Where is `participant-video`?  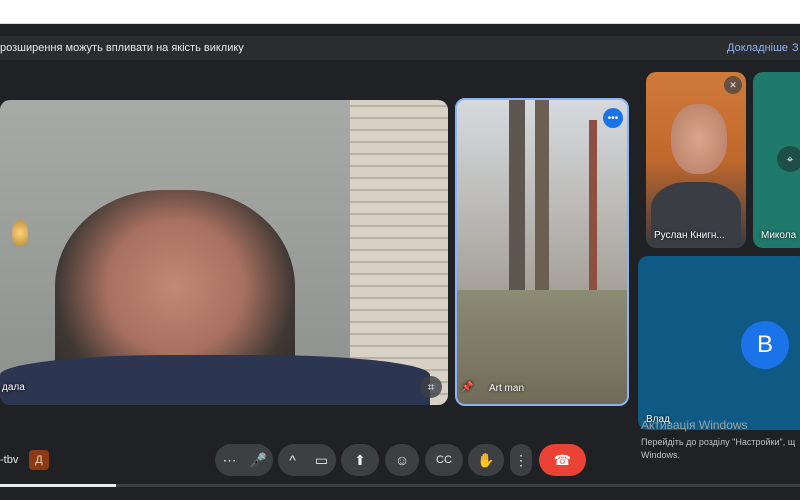 participant-video is located at coordinates (699, 139).